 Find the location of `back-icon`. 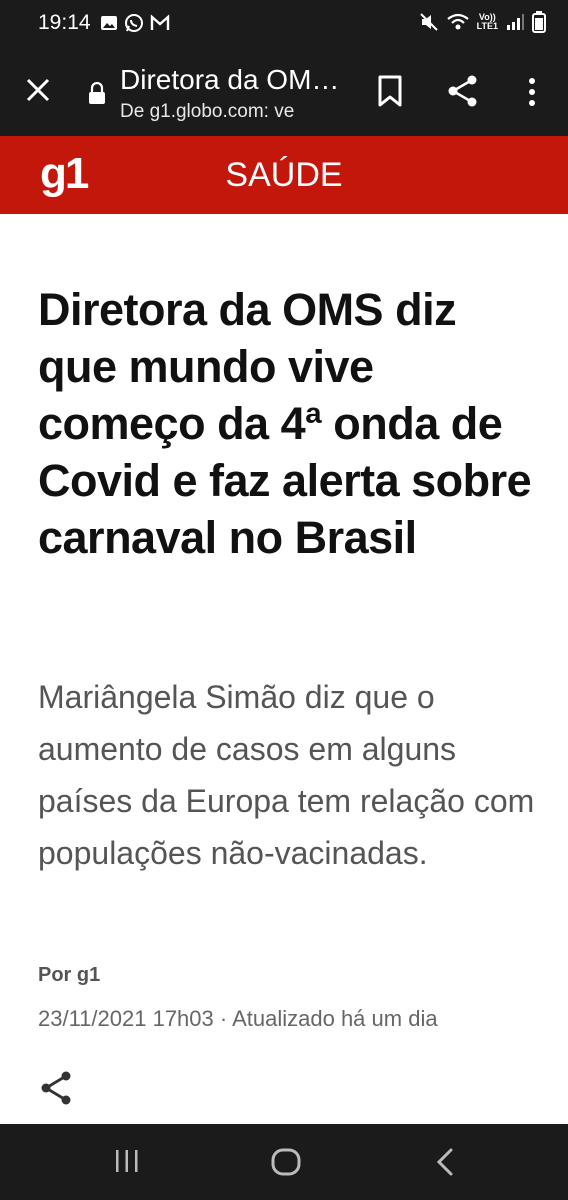

back-icon is located at coordinates (445, 1162).